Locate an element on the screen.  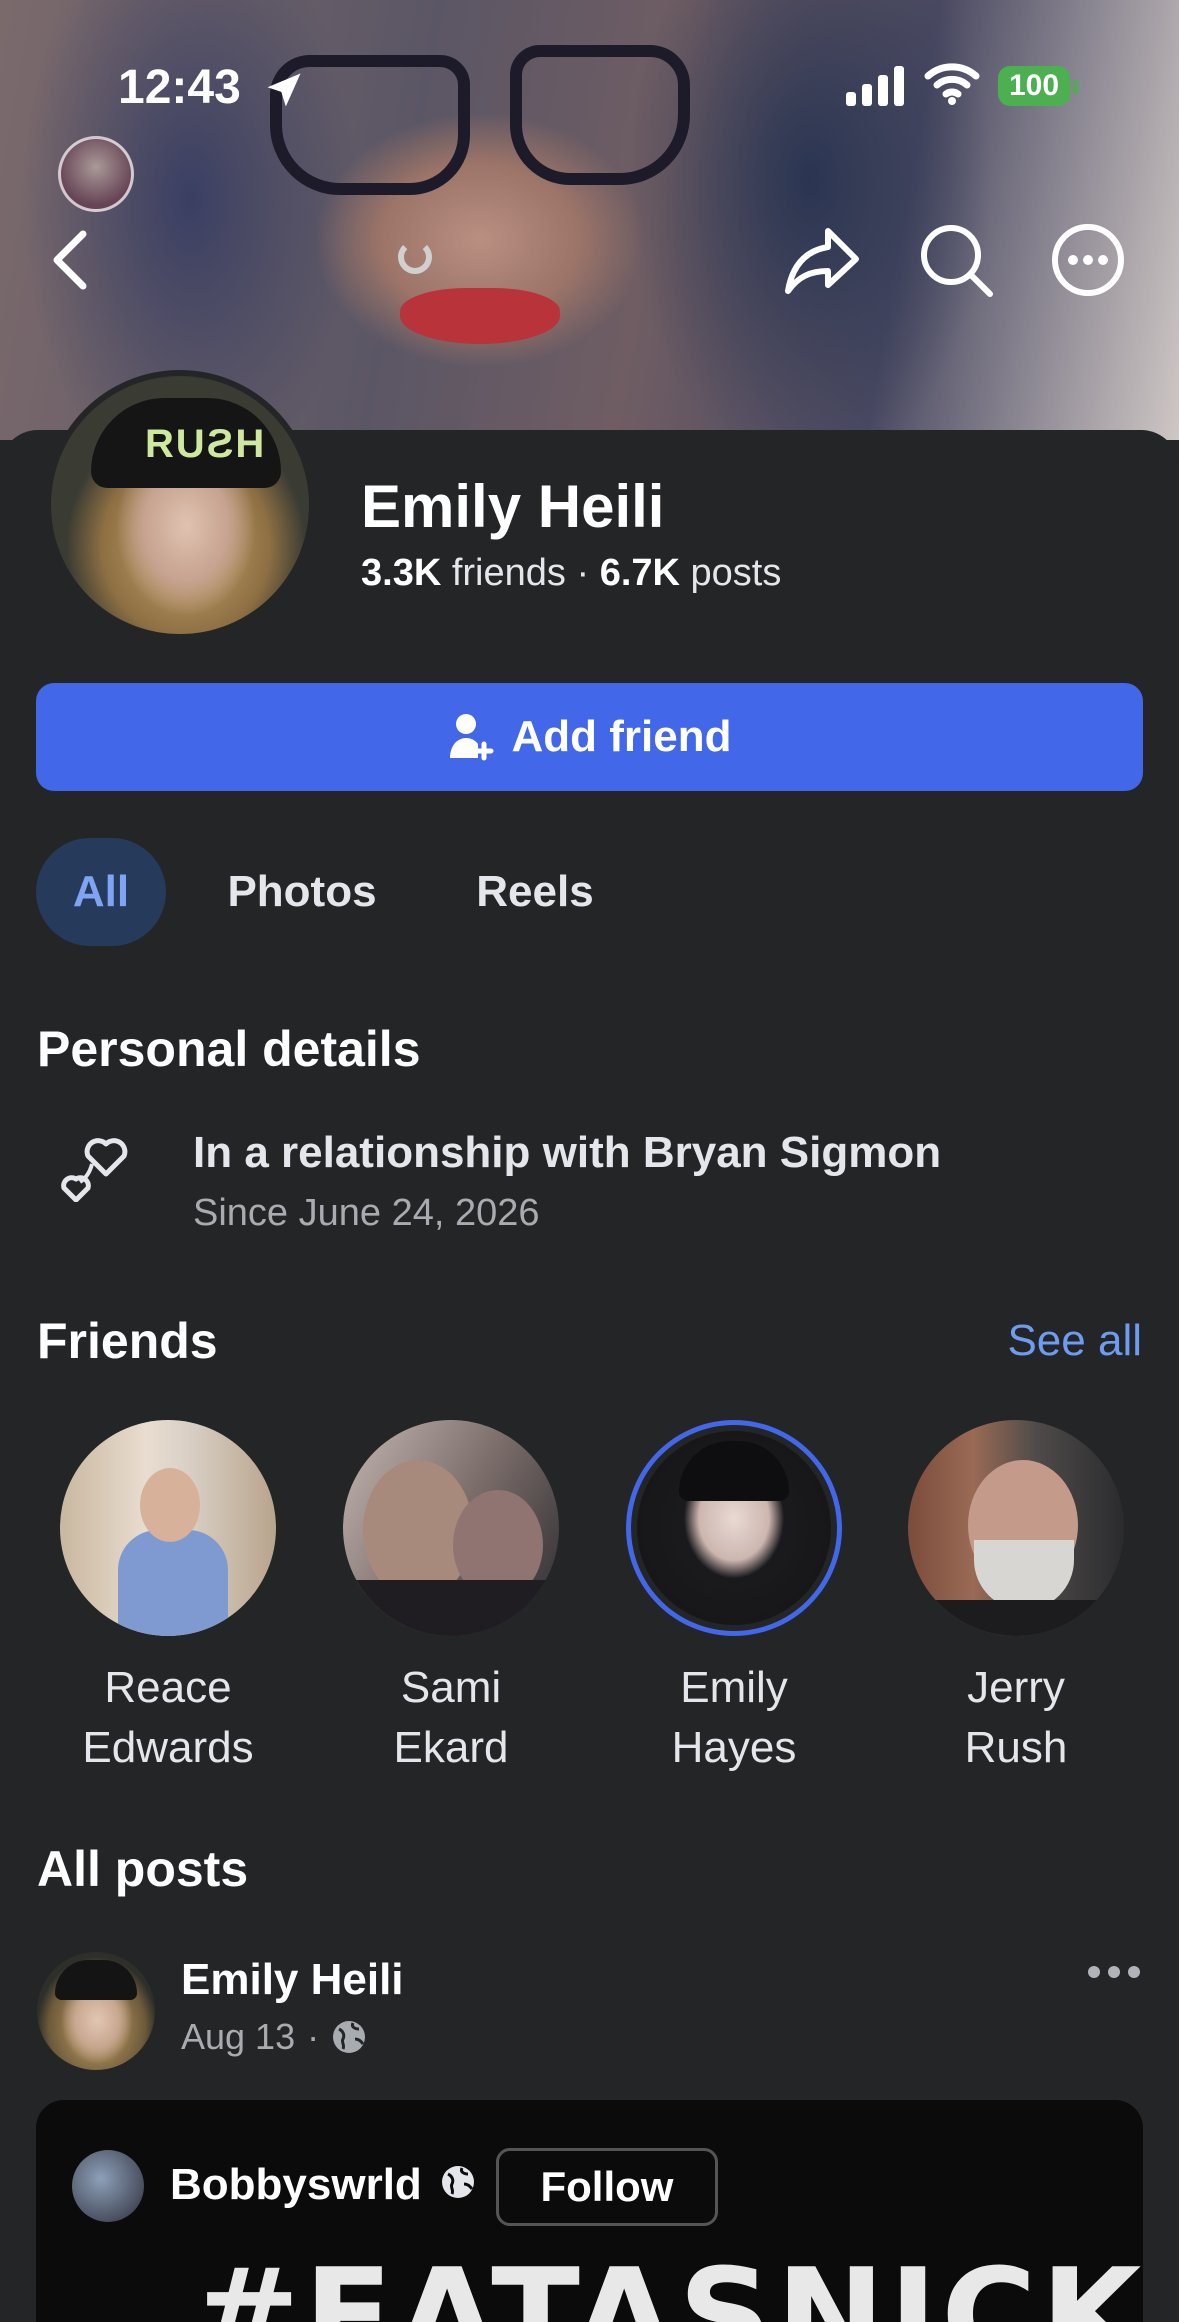
more-icon is located at coordinates (1088, 260).